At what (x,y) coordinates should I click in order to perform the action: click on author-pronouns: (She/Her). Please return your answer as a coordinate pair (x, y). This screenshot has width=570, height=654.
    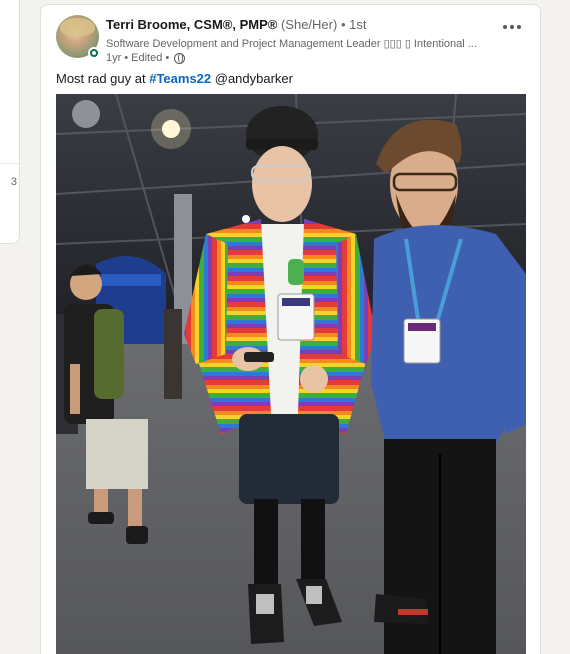
    Looking at the image, I should click on (309, 24).